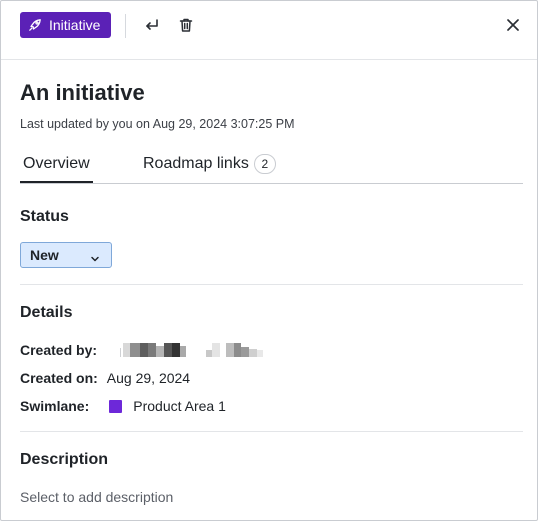 The height and width of the screenshot is (521, 538). Describe the element at coordinates (271, 93) in the screenshot. I see `item-title: An initiative` at that location.